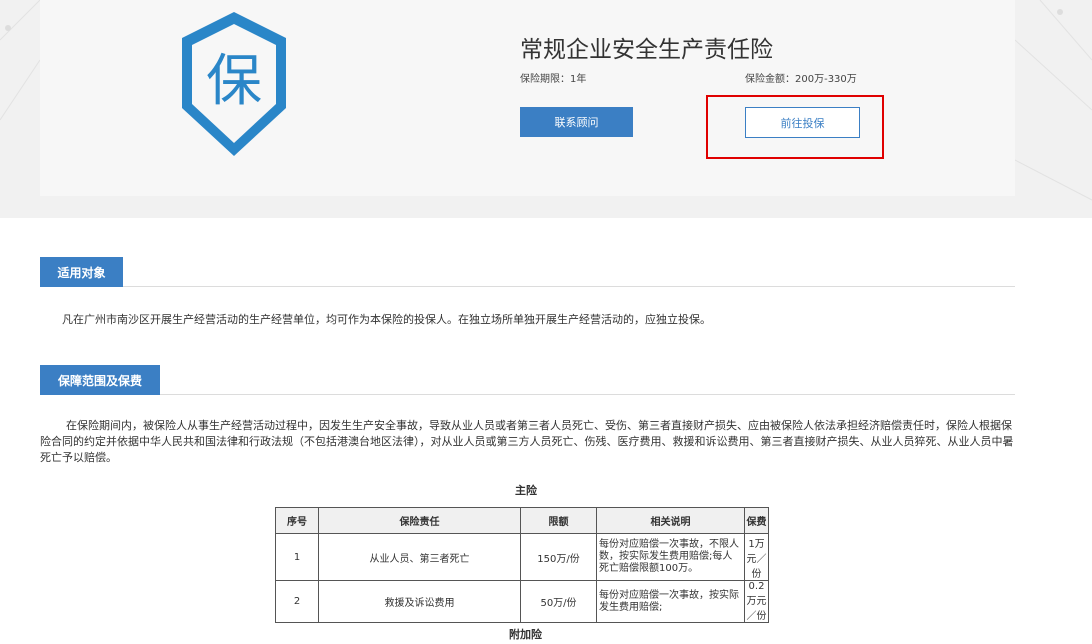 The width and height of the screenshot is (1092, 644). I want to click on shield-char: 保, so click(234, 81).